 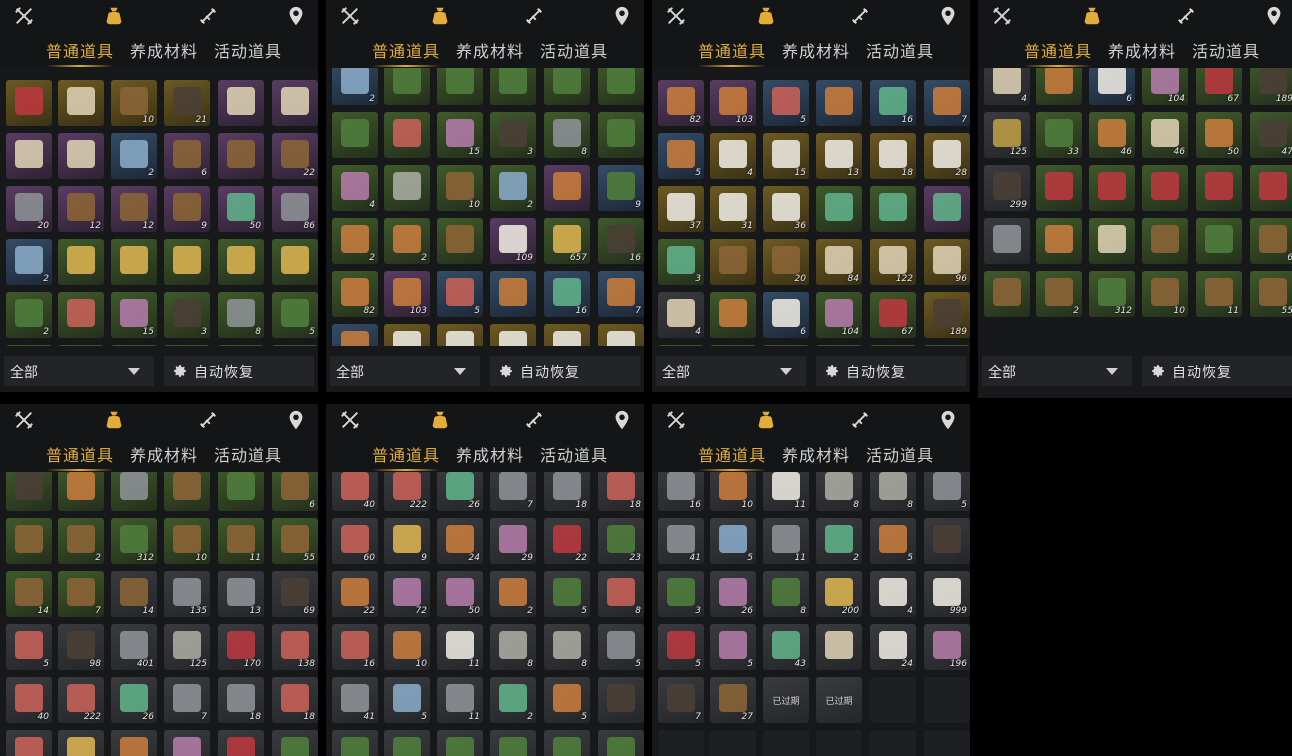 What do you see at coordinates (407, 294) in the screenshot?
I see `item-slot: 103` at bounding box center [407, 294].